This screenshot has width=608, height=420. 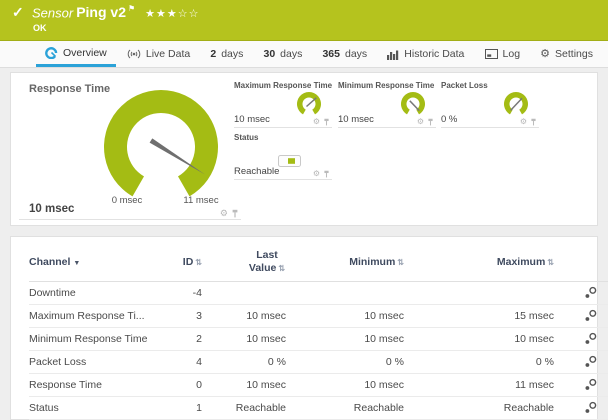 What do you see at coordinates (464, 85) in the screenshot?
I see `mini-gauge-title: Packet Loss` at bounding box center [464, 85].